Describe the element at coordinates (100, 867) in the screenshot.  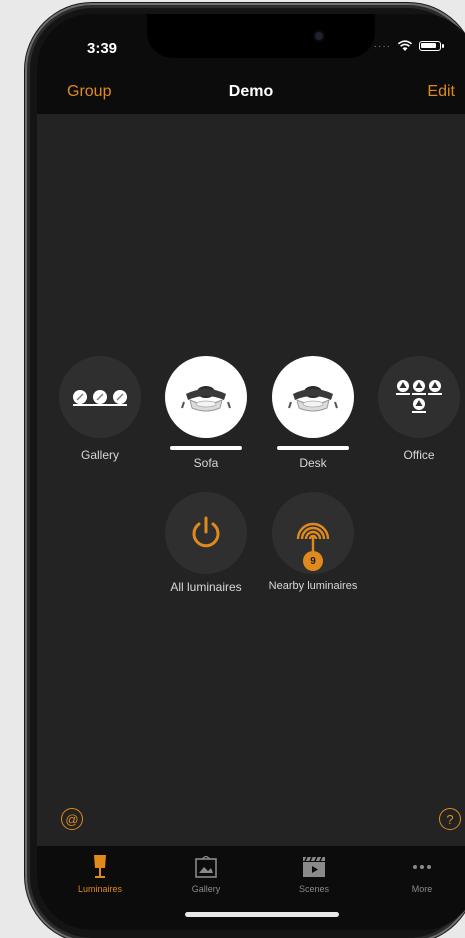
I see `lamp-icon` at that location.